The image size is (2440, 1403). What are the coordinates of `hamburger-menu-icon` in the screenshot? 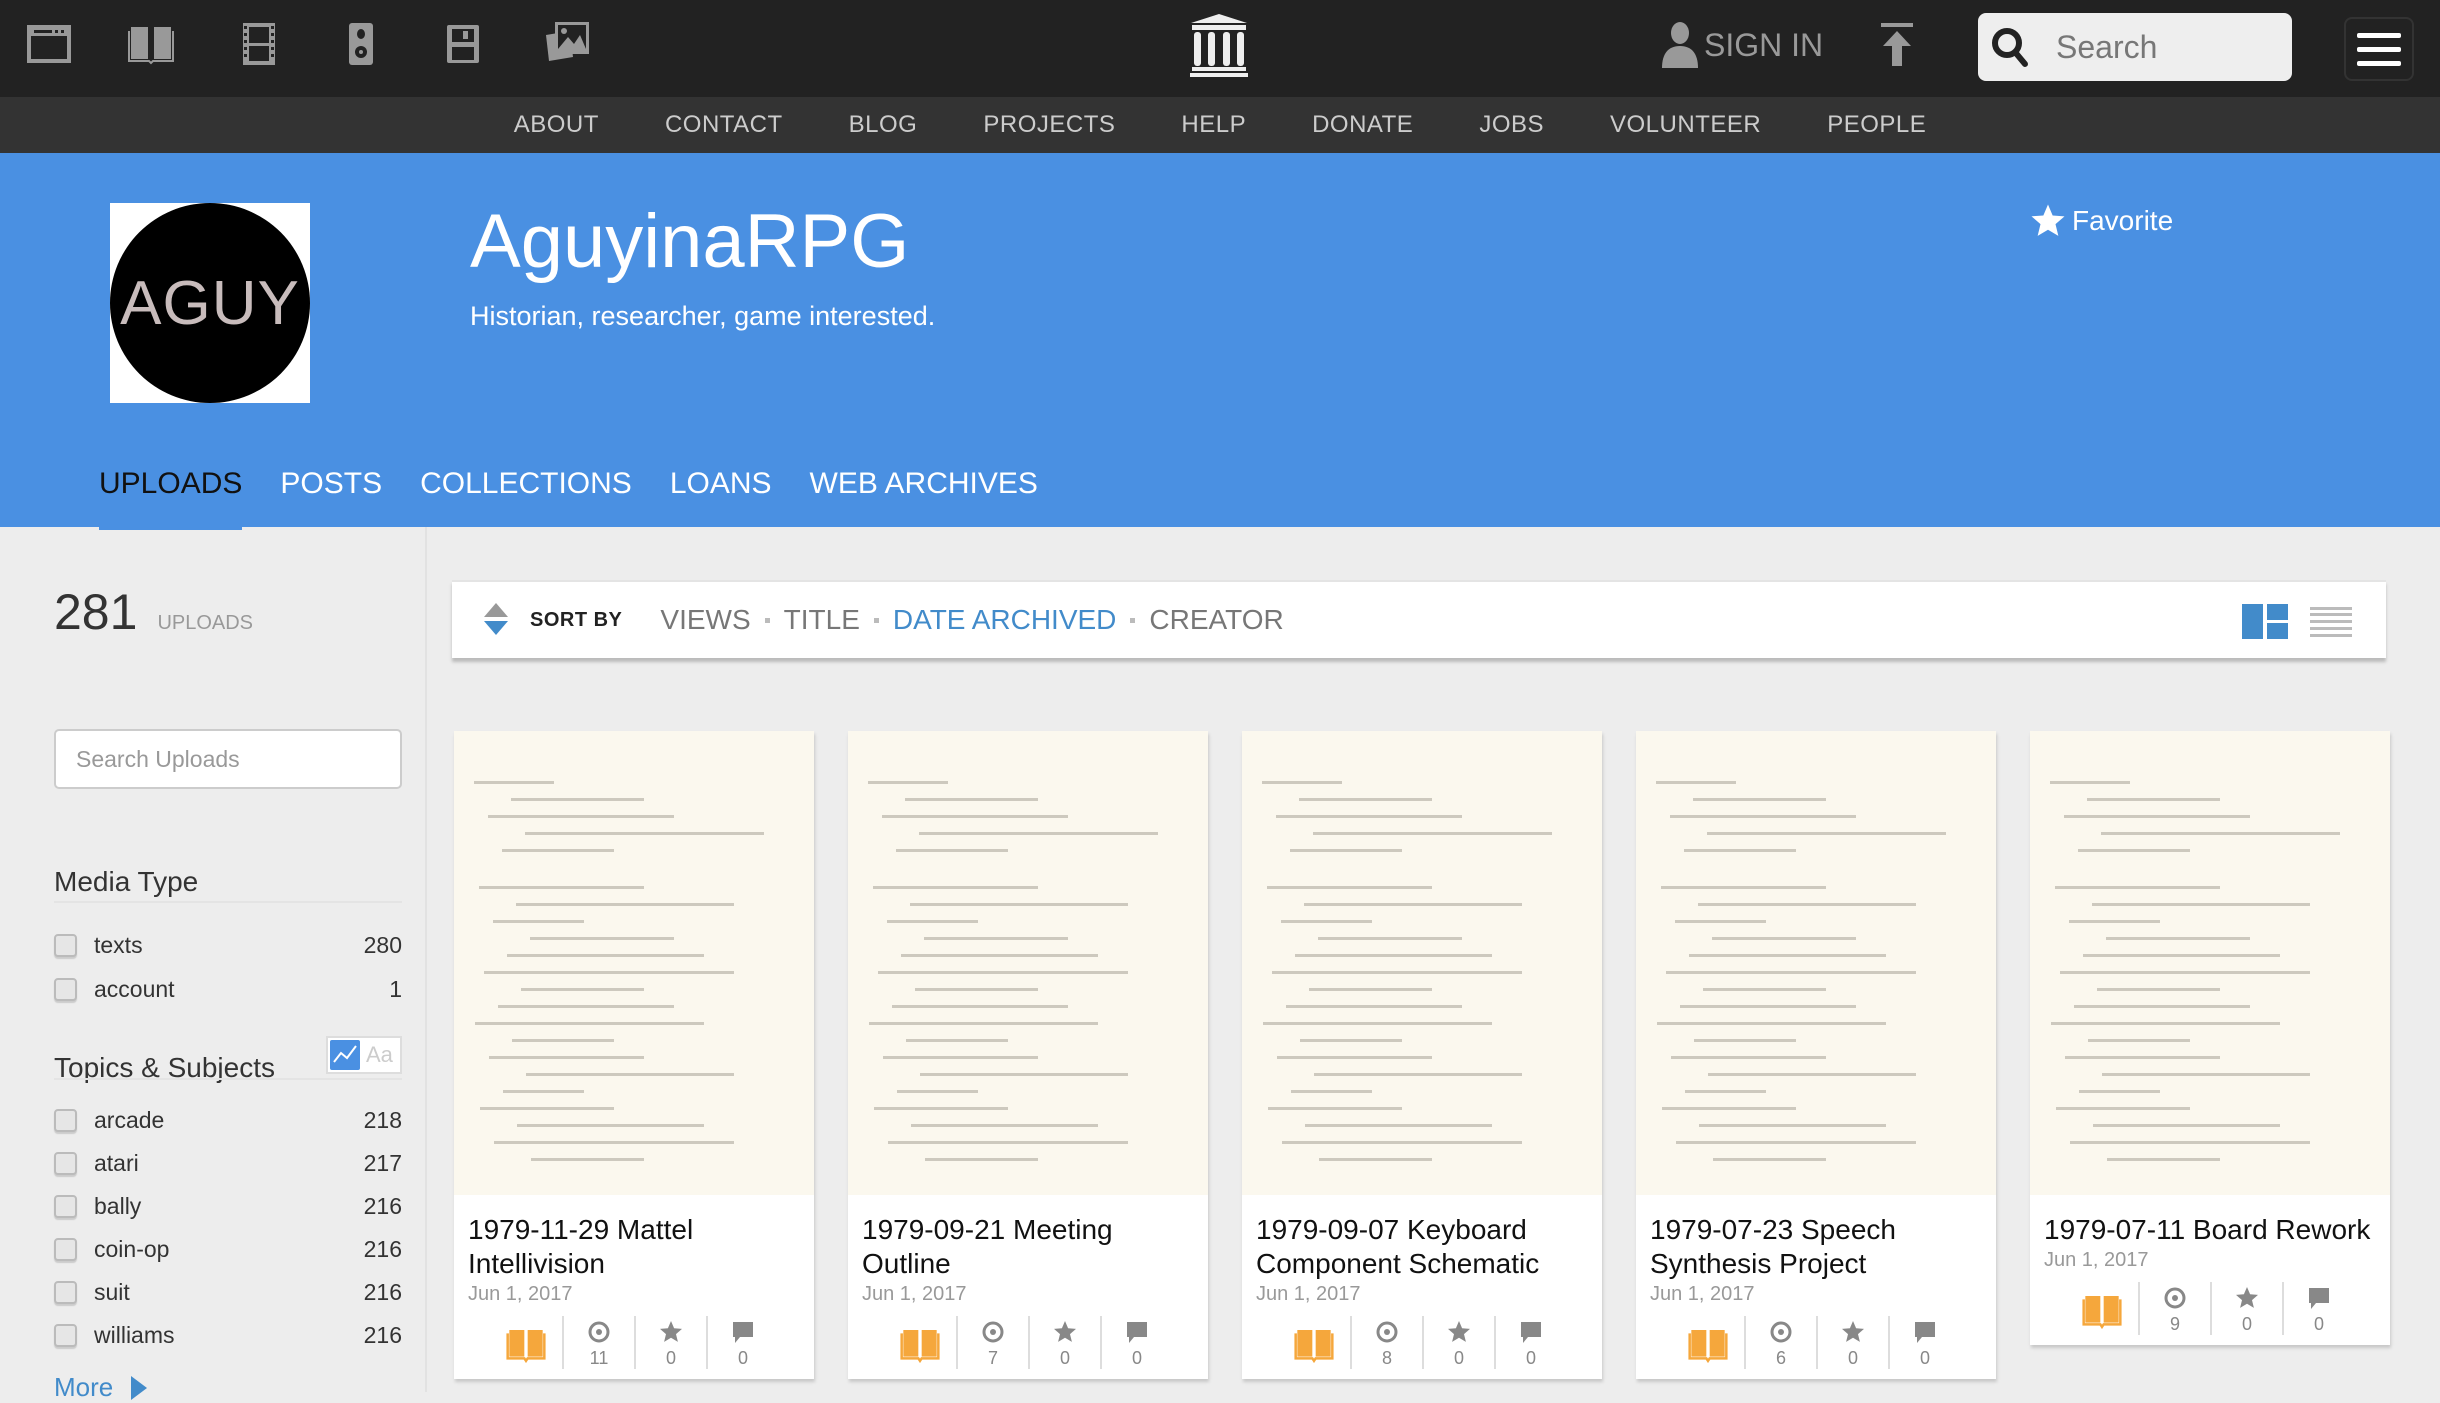 It's located at (2379, 49).